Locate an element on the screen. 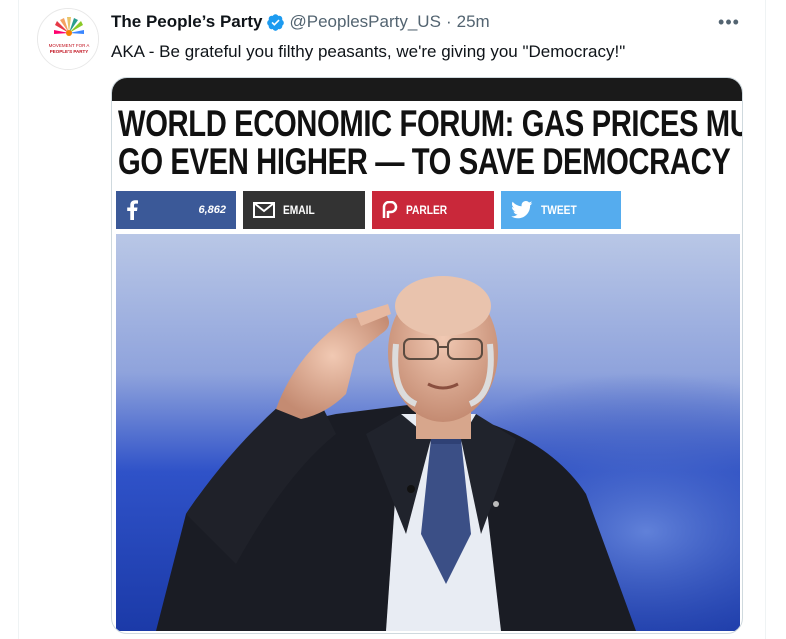  facebook-share-count: 6,862 is located at coordinates (212, 210).